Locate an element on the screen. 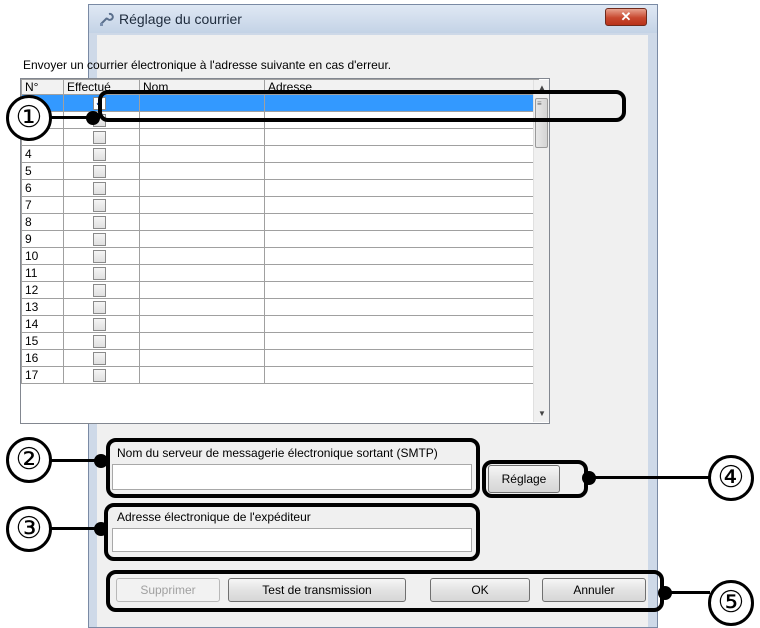 This screenshot has width=760, height=628. table-row: 14 is located at coordinates (280, 324).